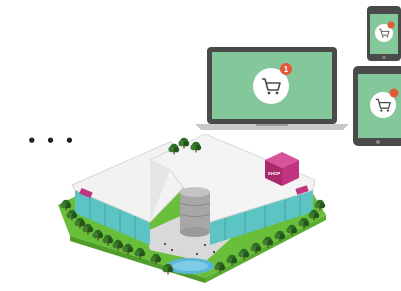  Describe the element at coordinates (274, 173) in the screenshot. I see `sign-text: SHOP` at that location.